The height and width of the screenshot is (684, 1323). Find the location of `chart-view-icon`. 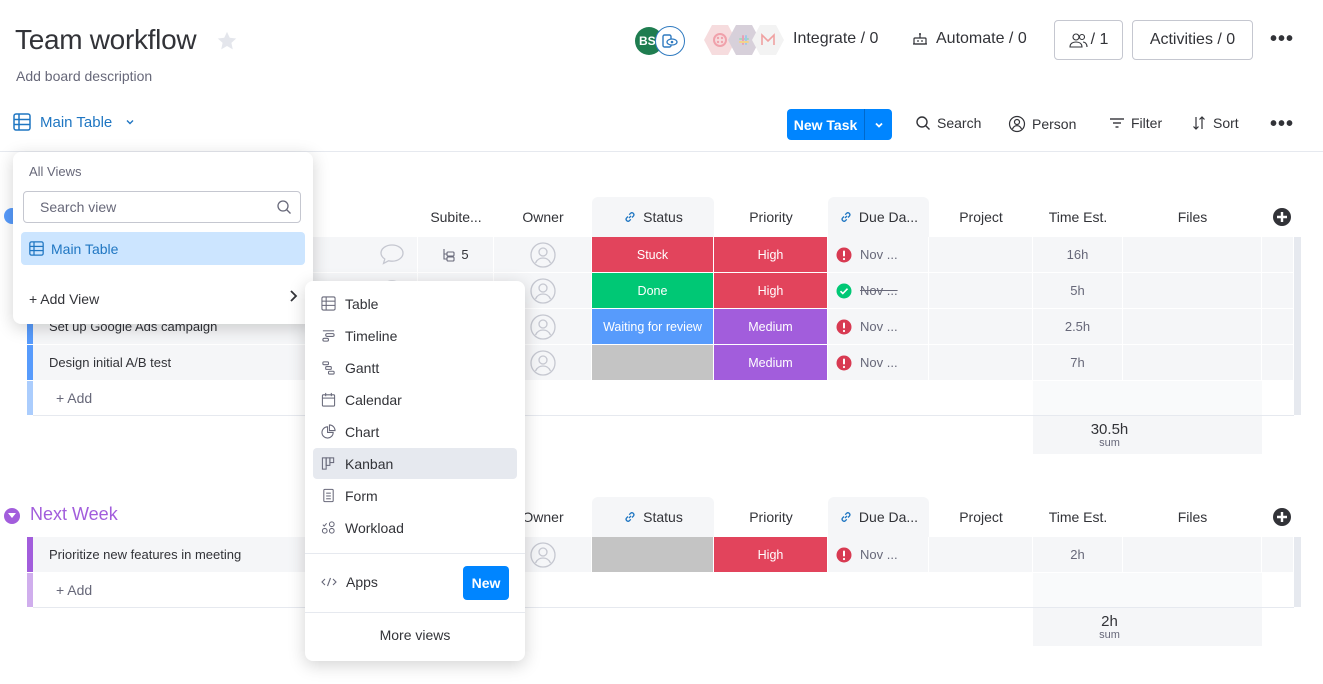

chart-view-icon is located at coordinates (328, 431).